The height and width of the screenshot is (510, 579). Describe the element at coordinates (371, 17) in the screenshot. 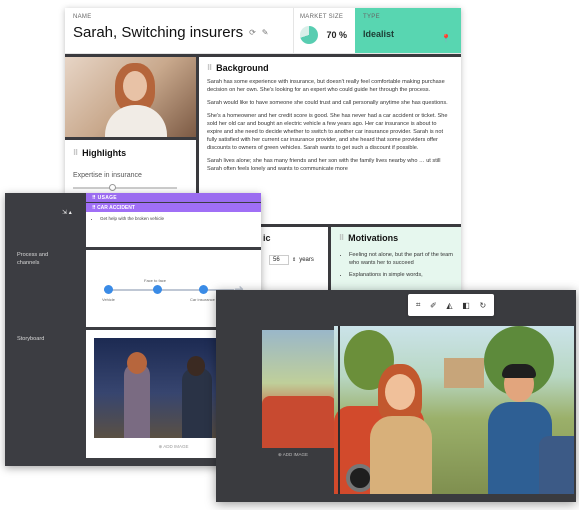

I see `type-label: TYPE` at that location.